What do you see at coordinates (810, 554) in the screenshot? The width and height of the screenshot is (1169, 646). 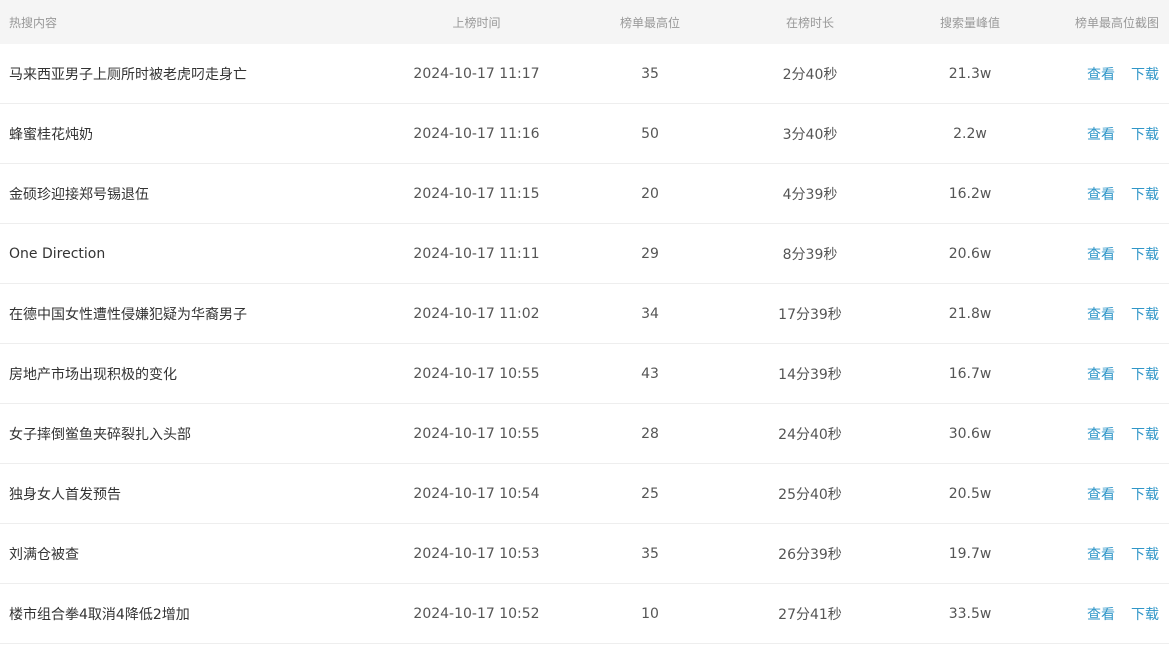 I see `row-duration: 26分39秒` at bounding box center [810, 554].